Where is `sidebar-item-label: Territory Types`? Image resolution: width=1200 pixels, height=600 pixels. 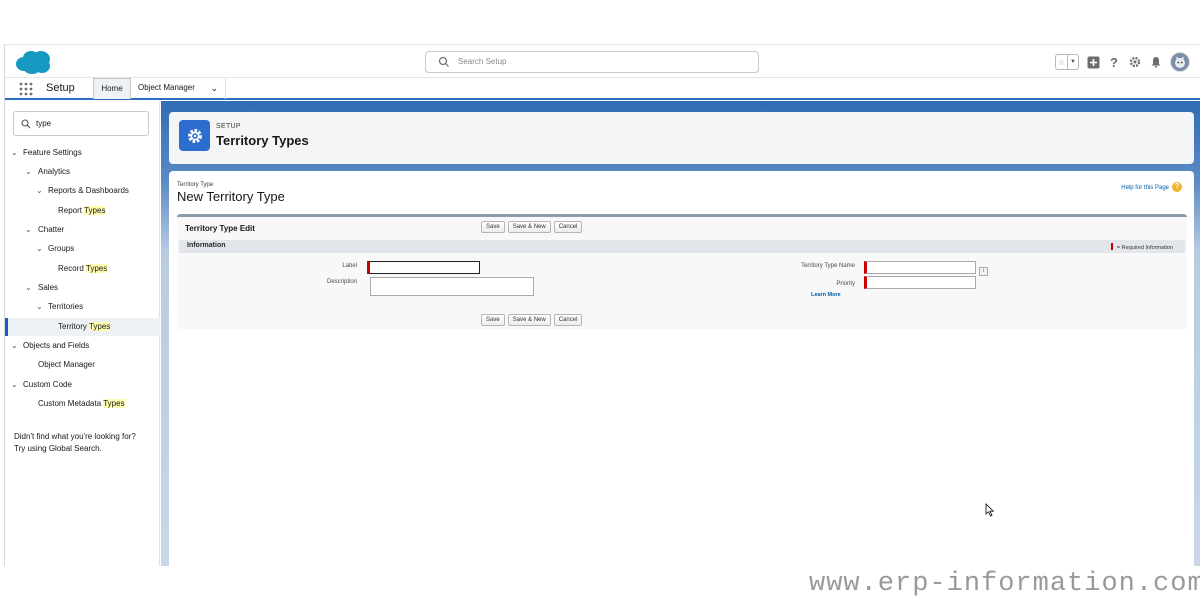
sidebar-item-label: Territory Types is located at coordinates (84, 327).